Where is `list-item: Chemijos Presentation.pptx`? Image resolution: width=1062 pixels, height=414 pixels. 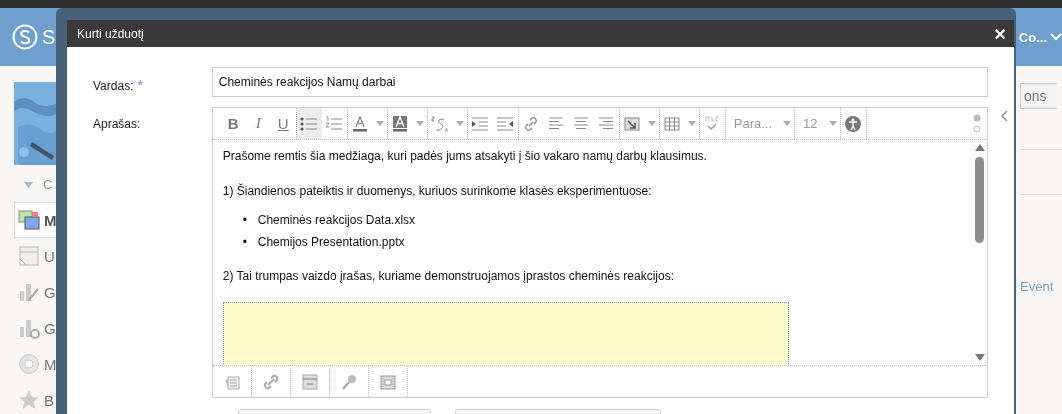
list-item: Chemijos Presentation.pptx is located at coordinates (331, 242).